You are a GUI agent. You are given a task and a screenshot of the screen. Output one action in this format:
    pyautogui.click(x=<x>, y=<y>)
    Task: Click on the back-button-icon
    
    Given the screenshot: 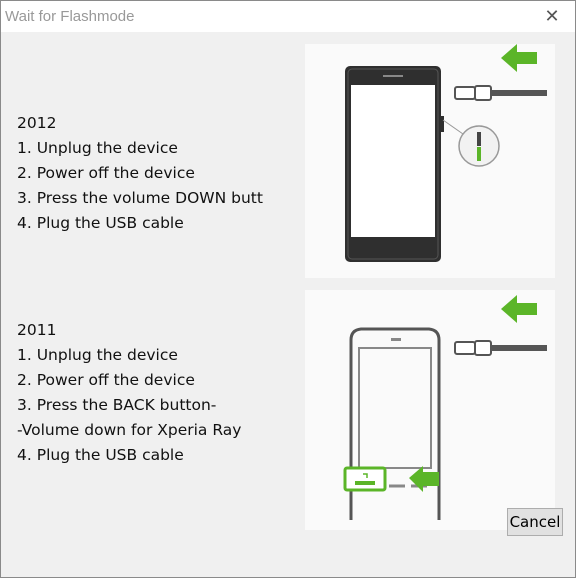 What is the action you would take?
    pyautogui.click(x=365, y=479)
    